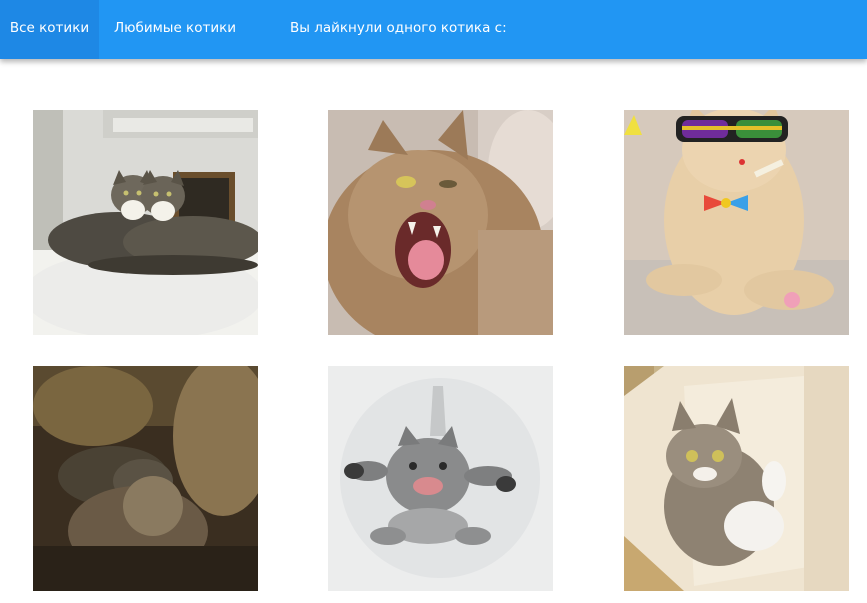 Image resolution: width=867 pixels, height=603 pixels. I want to click on tab-all-cats: Все котики, so click(49, 29).